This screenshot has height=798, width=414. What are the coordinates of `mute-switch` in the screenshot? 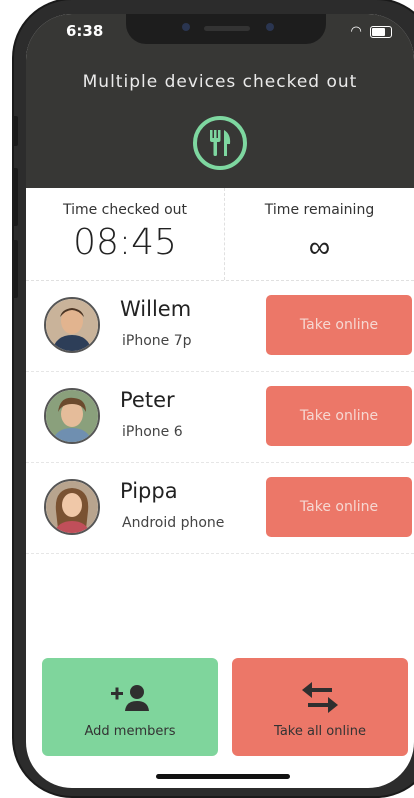 It's located at (15, 131).